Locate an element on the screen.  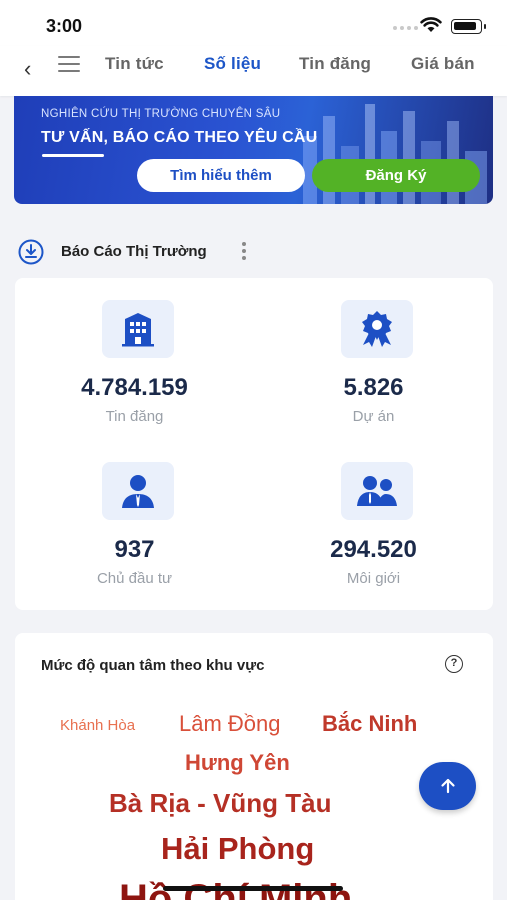
arrow-up-icon is located at coordinates (447, 786).